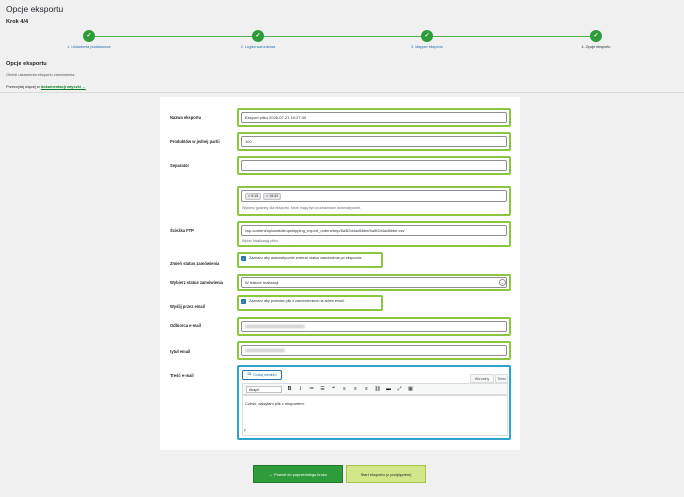 This screenshot has width=684, height=497. What do you see at coordinates (366, 389) in the screenshot?
I see `align-right-icon: ≡` at bounding box center [366, 389].